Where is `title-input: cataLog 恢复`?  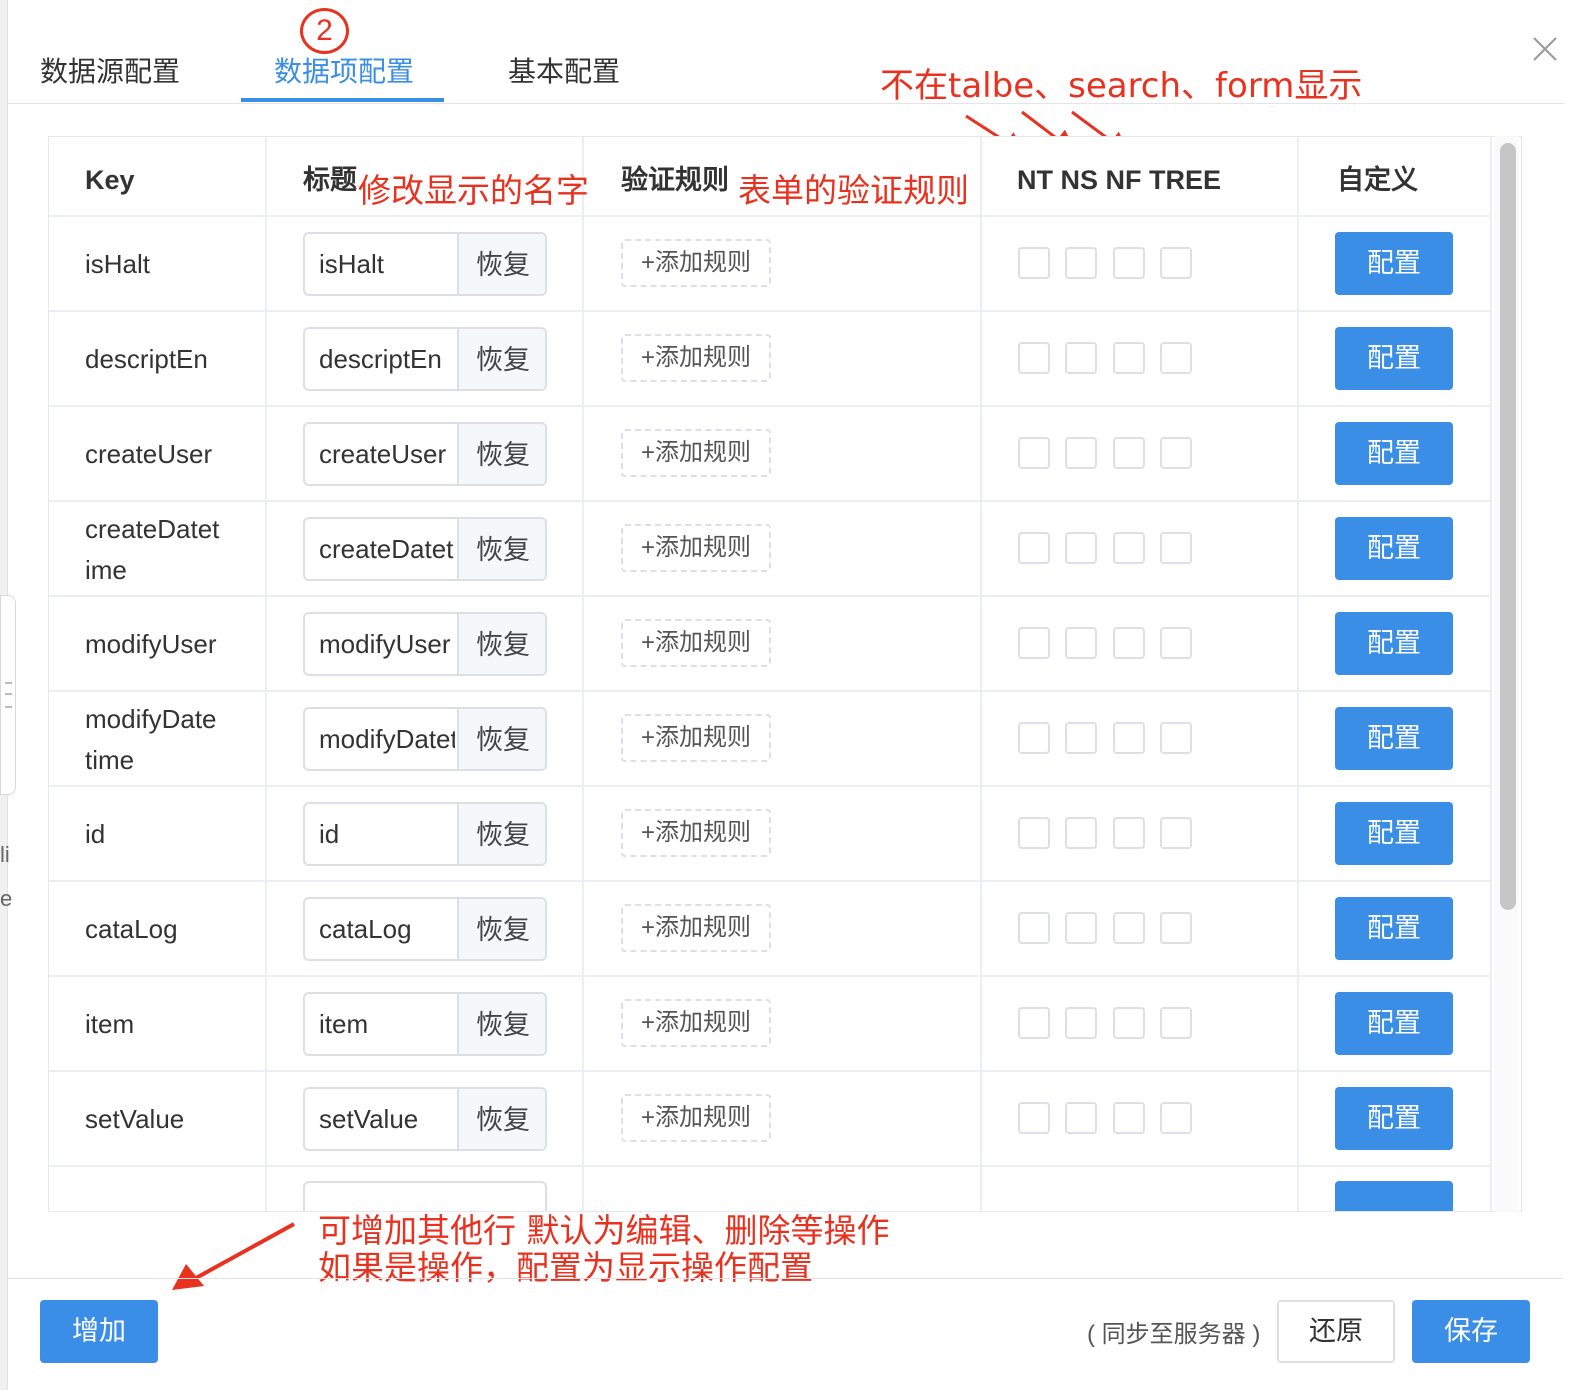 title-input: cataLog 恢复 is located at coordinates (425, 929).